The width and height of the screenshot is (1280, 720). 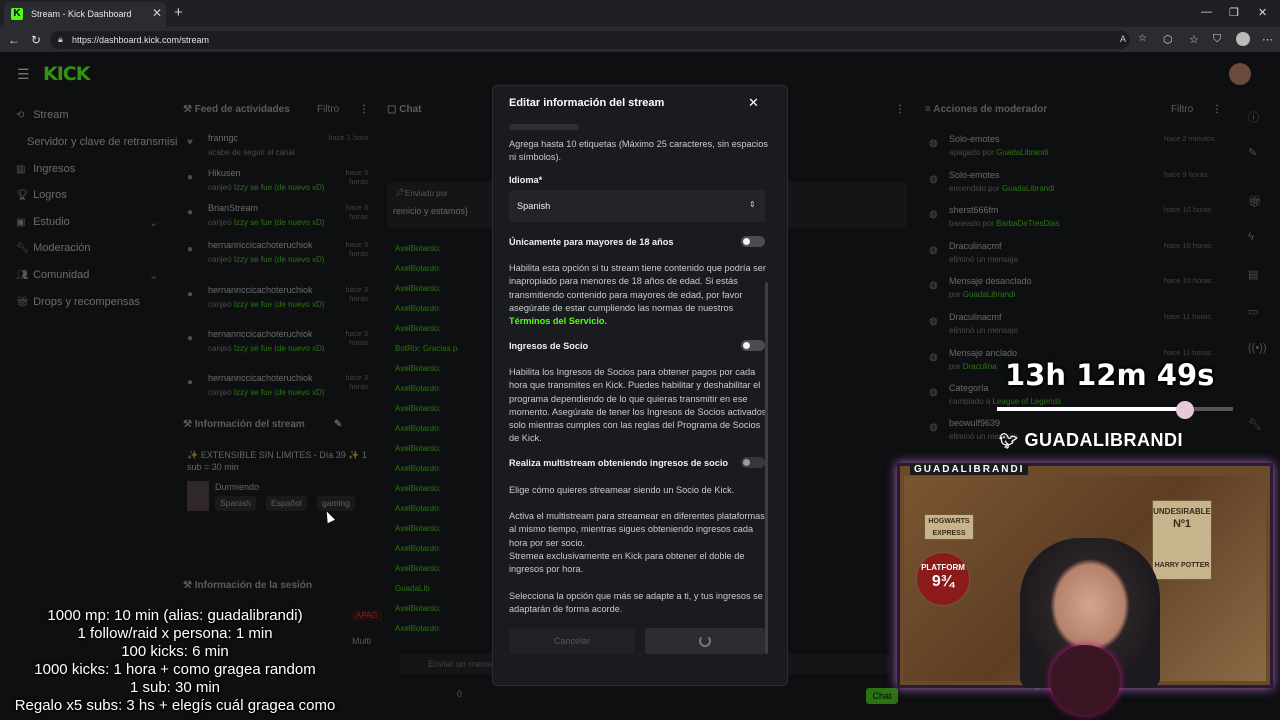 What do you see at coordinates (157, 13) in the screenshot?
I see `tab-close-icon: ✕` at bounding box center [157, 13].